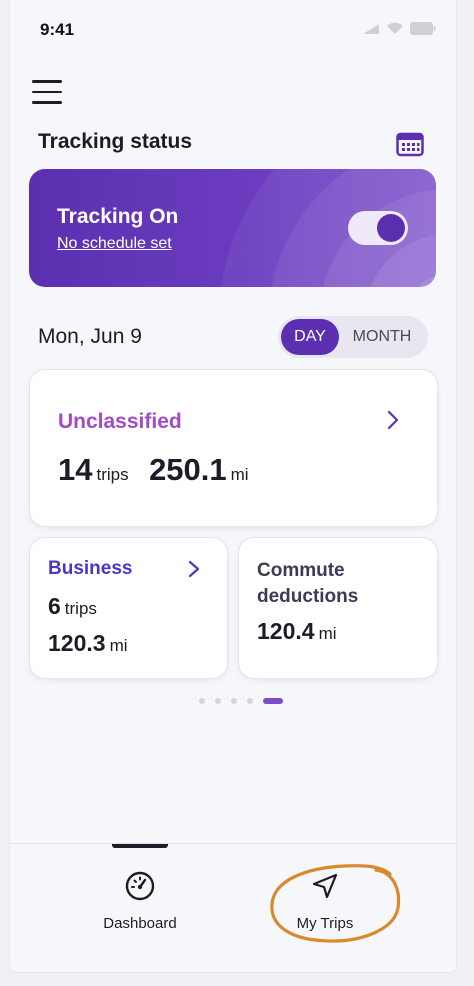 Image resolution: width=474 pixels, height=986 pixels. Describe the element at coordinates (239, 474) in the screenshot. I see `unclassified-distance-unit: mi` at that location.